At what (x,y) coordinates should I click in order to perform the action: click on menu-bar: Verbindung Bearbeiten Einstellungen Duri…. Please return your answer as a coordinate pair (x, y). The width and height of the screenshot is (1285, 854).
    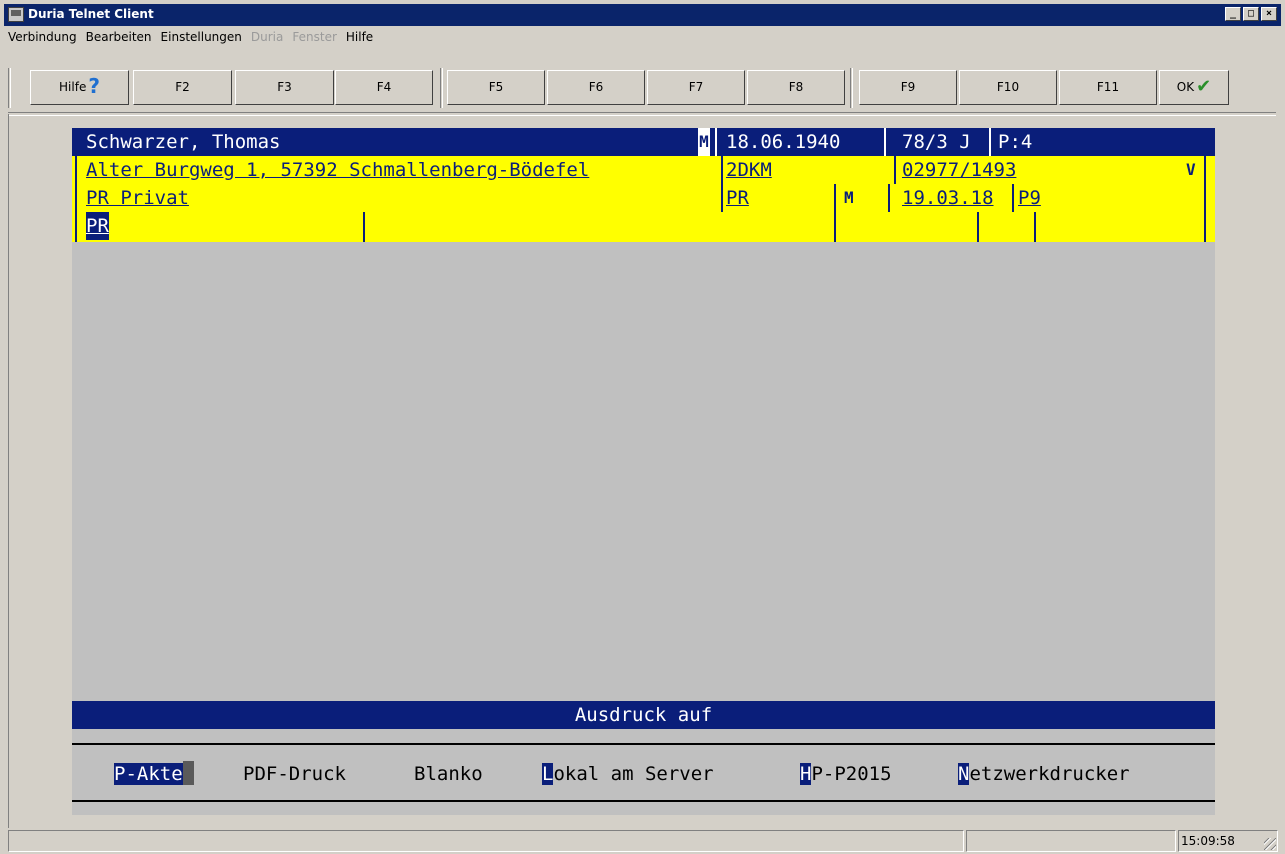
    Looking at the image, I should click on (191, 37).